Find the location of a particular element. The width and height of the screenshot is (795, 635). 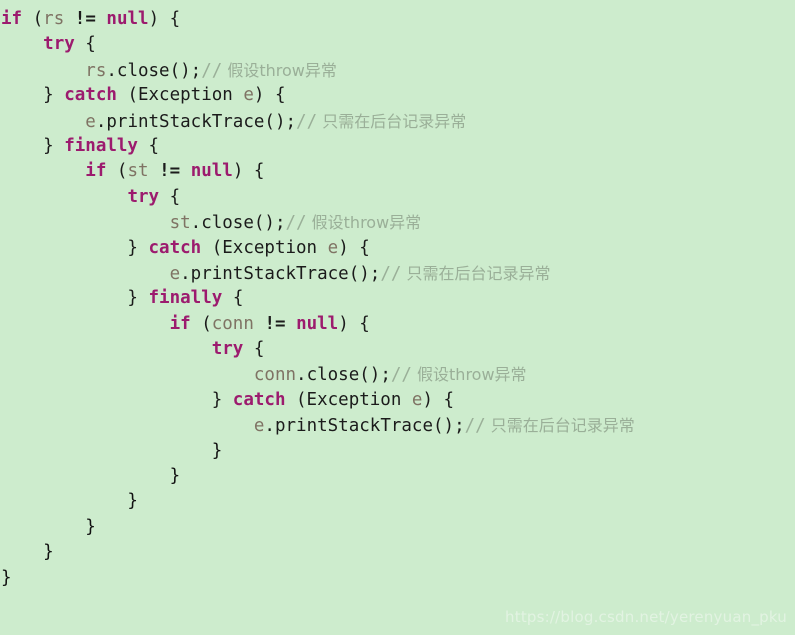

code-line: if (conn != null) { is located at coordinates (397, 324).